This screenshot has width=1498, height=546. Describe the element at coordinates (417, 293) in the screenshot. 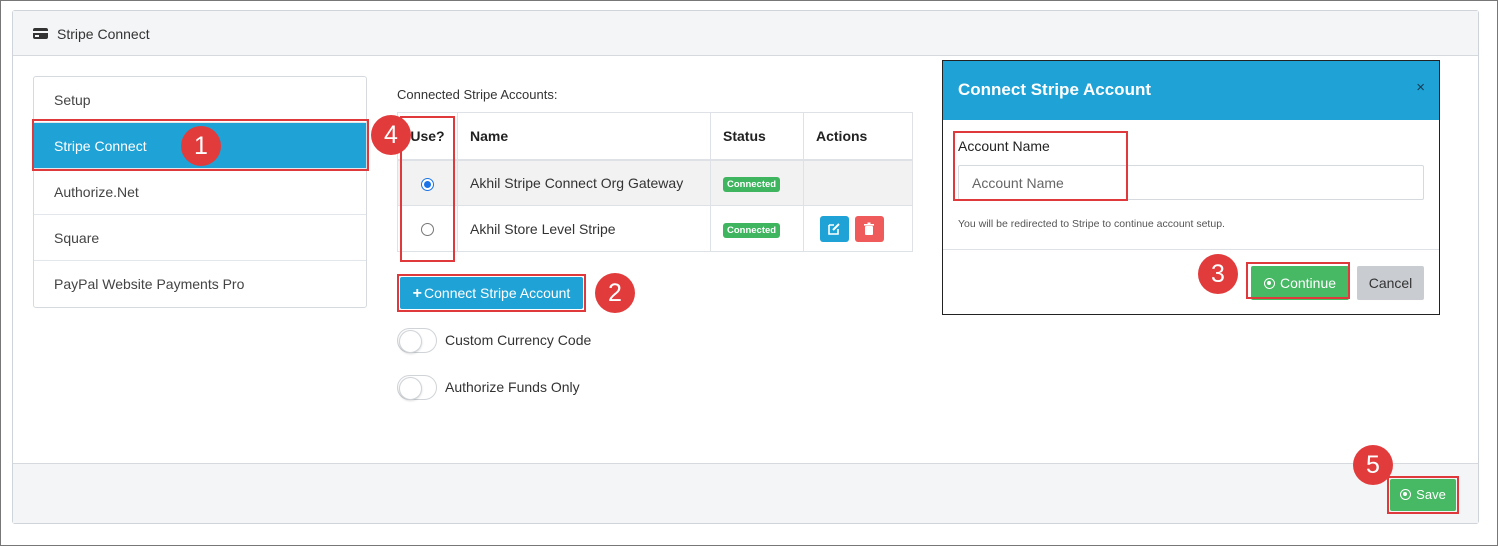

I see `plus-icon: +` at that location.